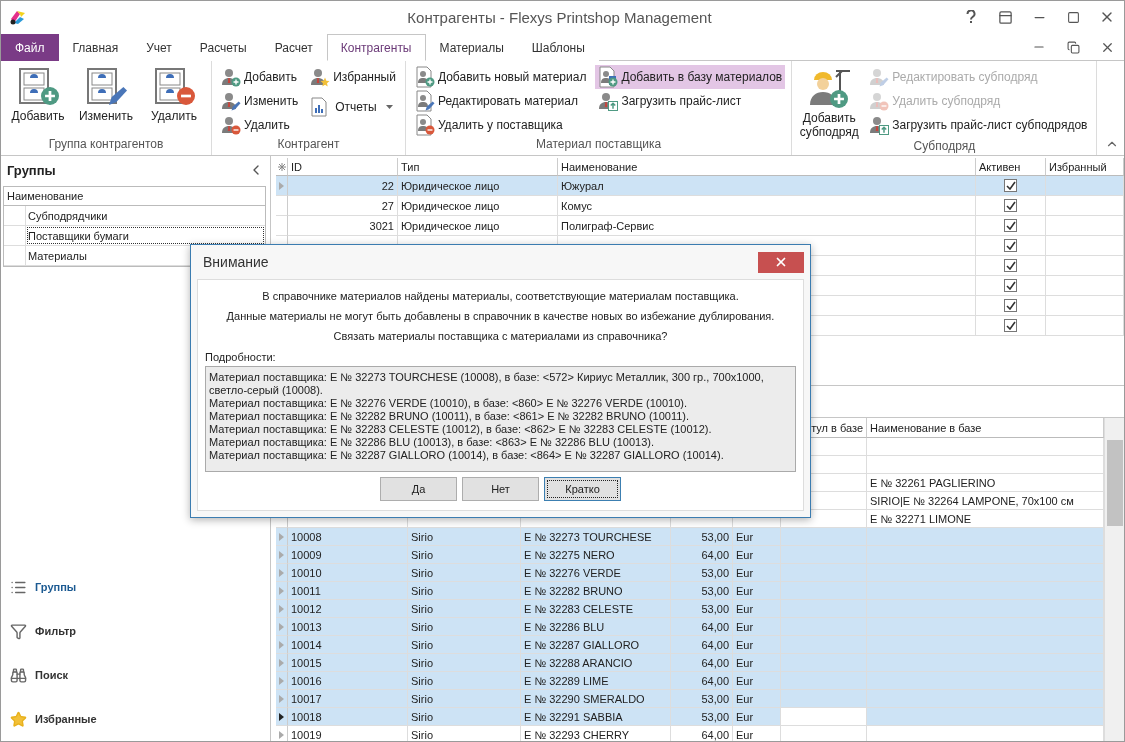  What do you see at coordinates (573, 716) in the screenshot?
I see `table-cell: E № 32291 SABBIA` at bounding box center [573, 716].